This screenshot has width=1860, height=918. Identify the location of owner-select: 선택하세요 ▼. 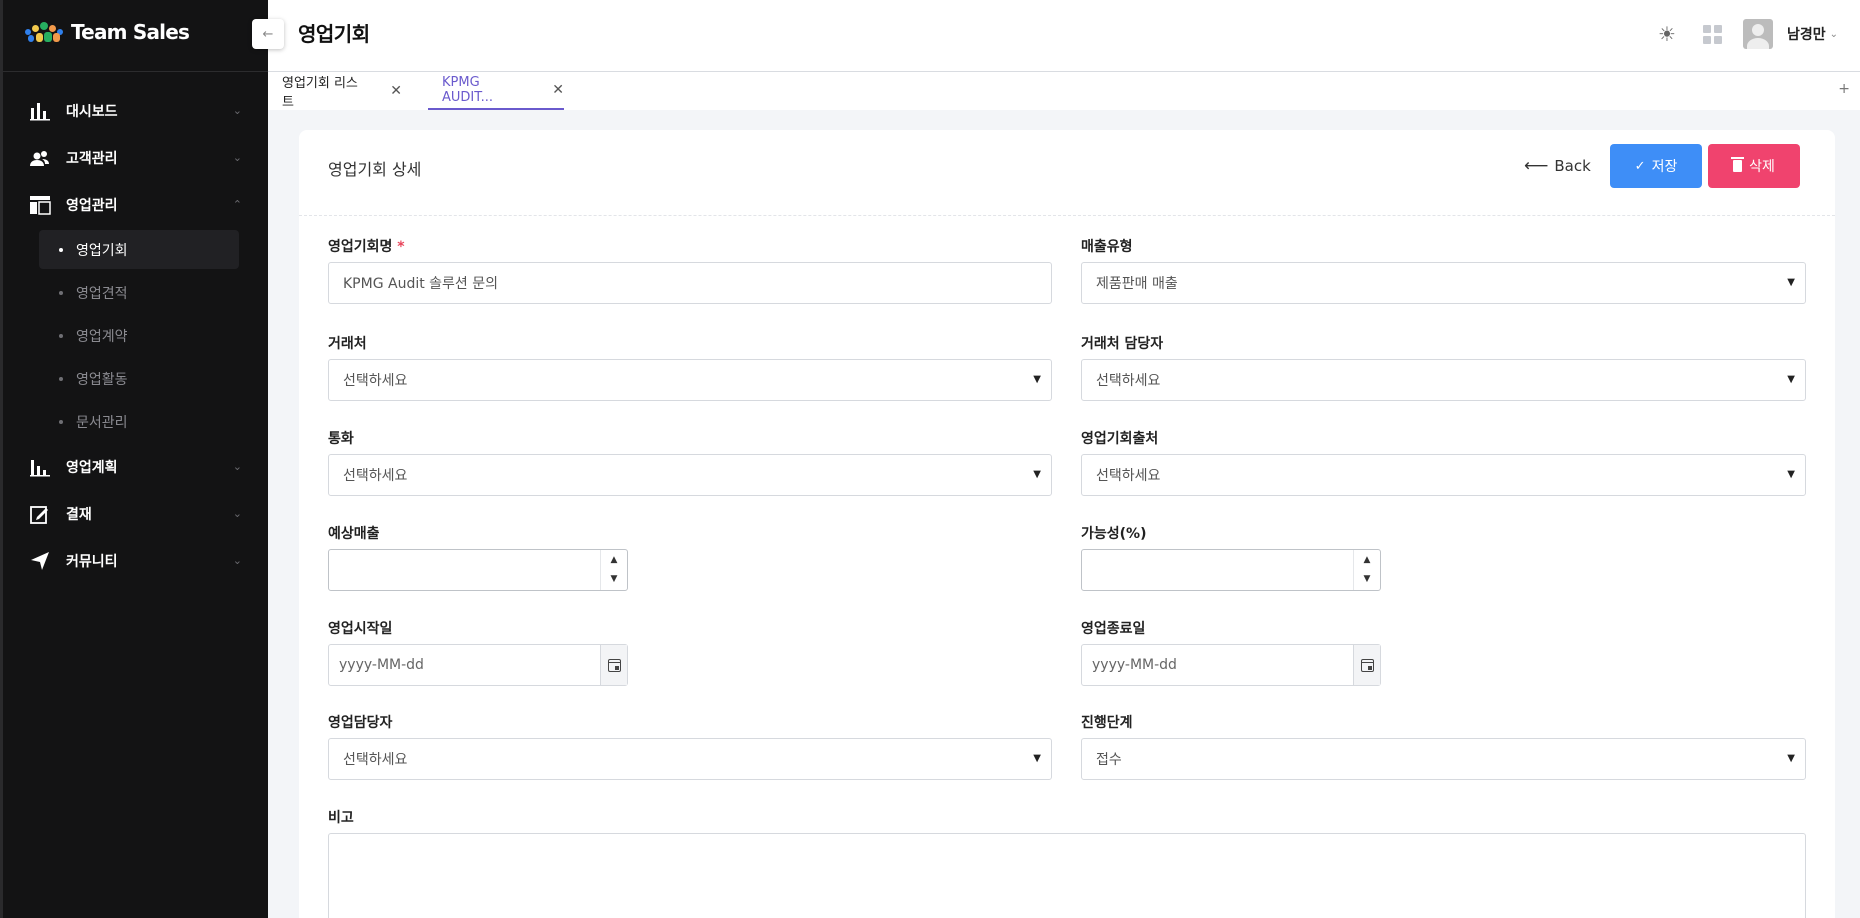
(690, 759).